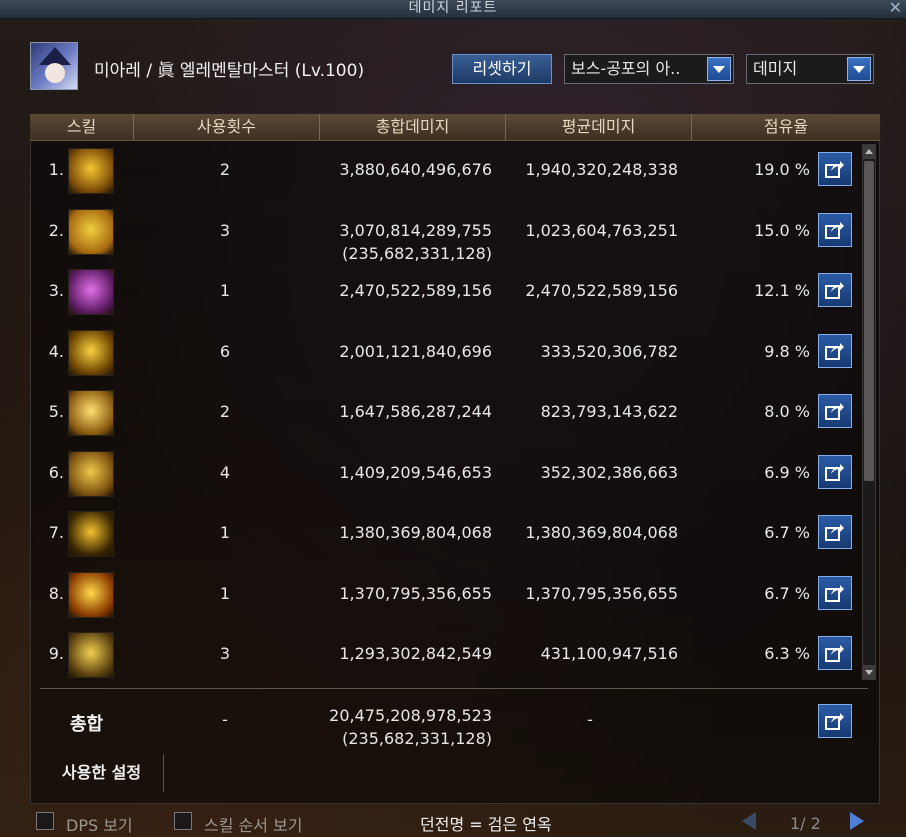 The width and height of the screenshot is (906, 837). I want to click on row-share: 6.7 %, so click(787, 532).